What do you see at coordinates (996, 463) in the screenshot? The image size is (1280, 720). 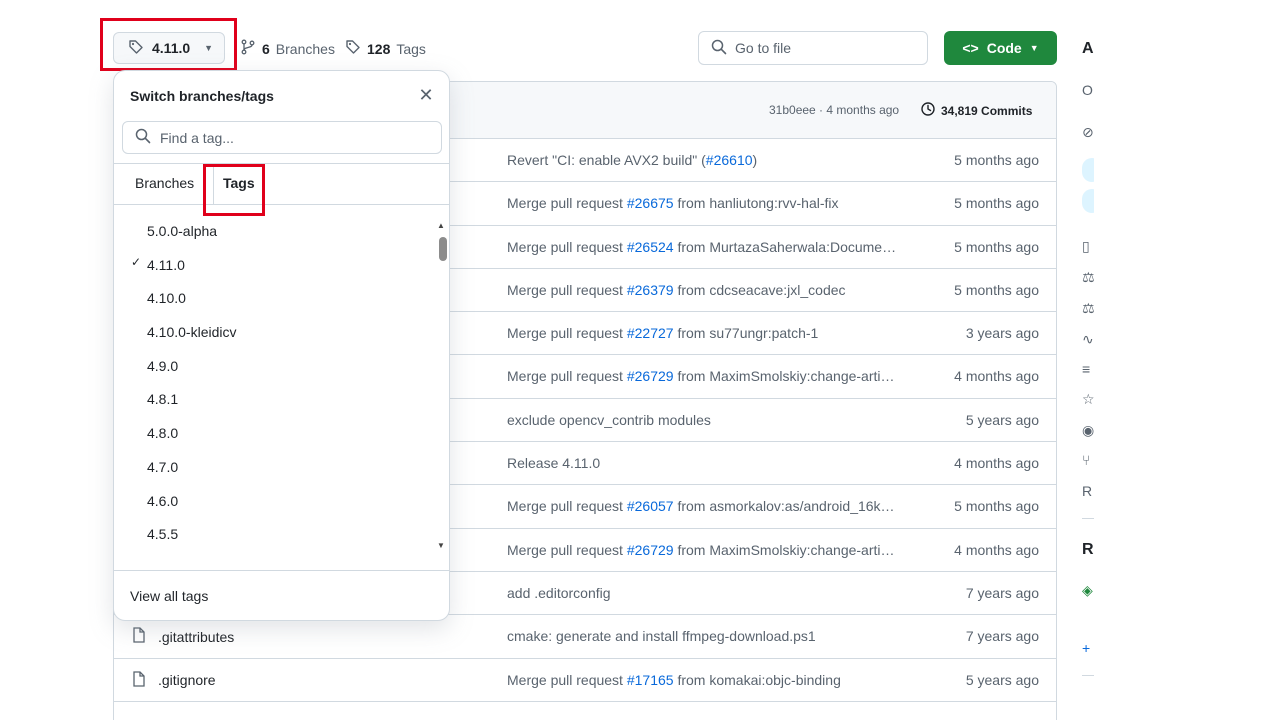 I see `commit-age: 4 months ago` at bounding box center [996, 463].